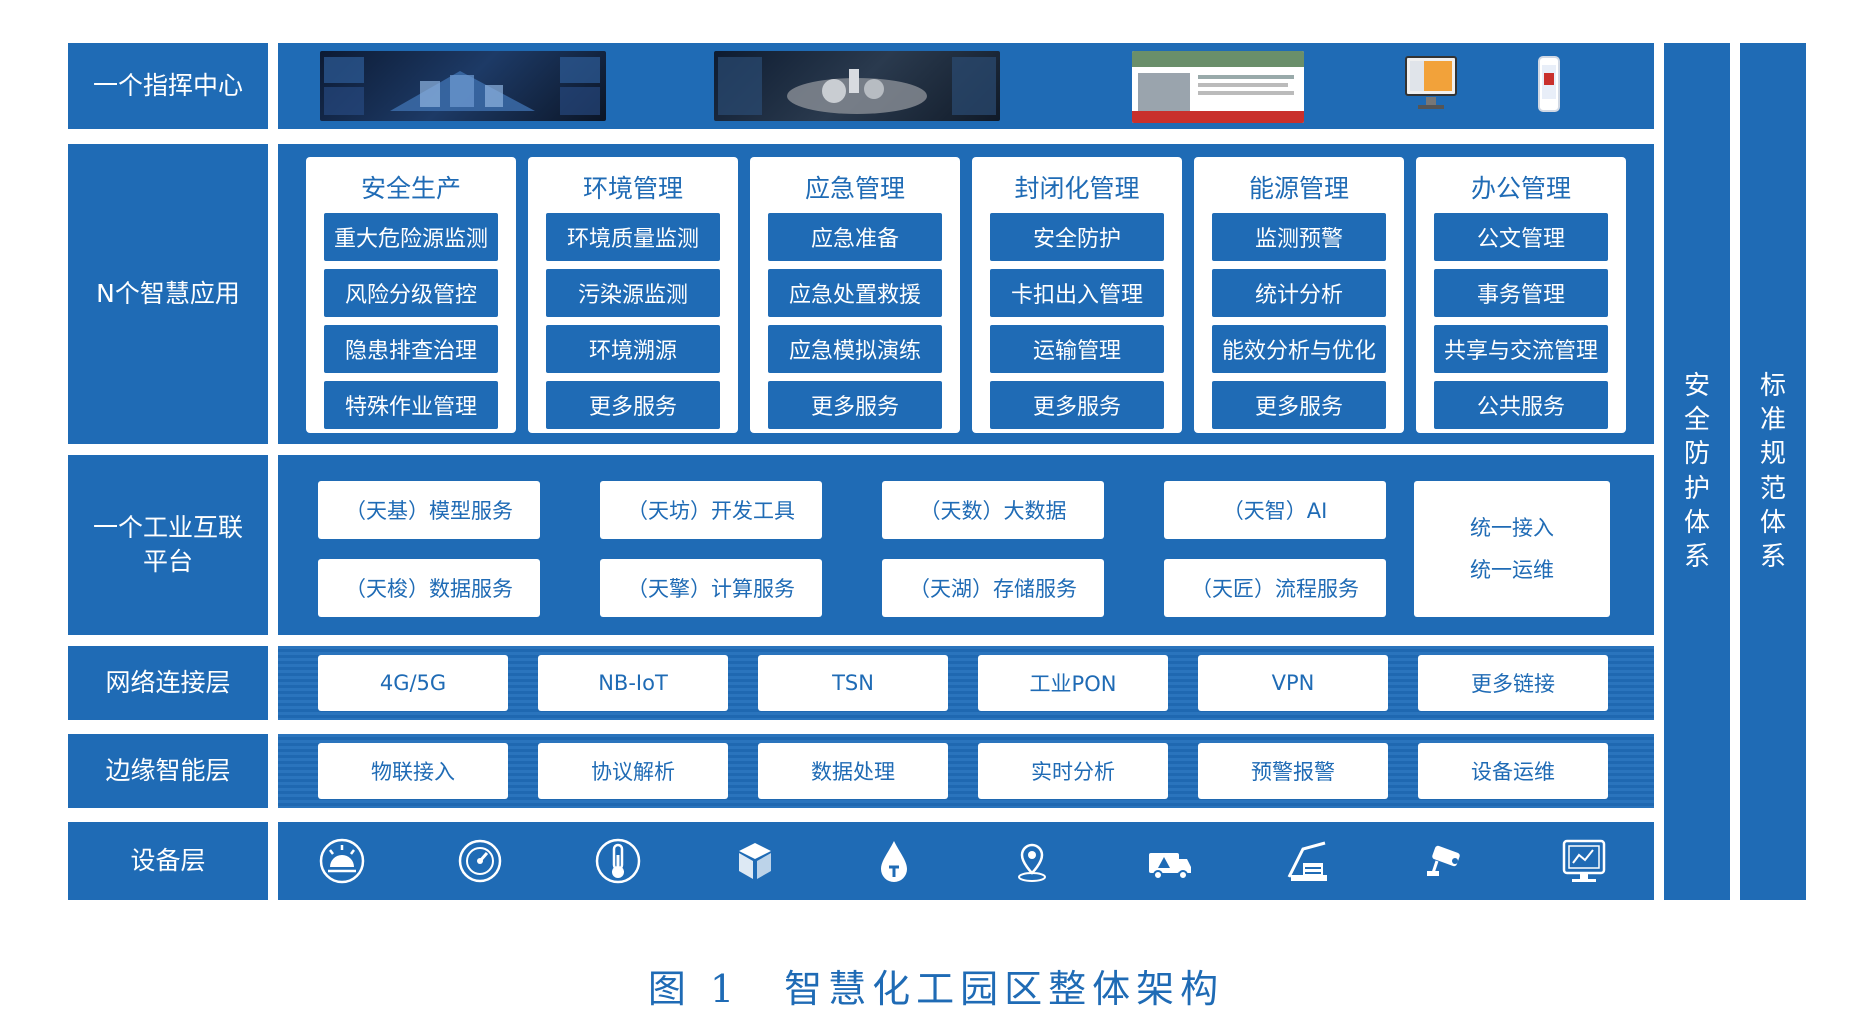  I want to click on network-link-box: 4G/5G, so click(413, 683).